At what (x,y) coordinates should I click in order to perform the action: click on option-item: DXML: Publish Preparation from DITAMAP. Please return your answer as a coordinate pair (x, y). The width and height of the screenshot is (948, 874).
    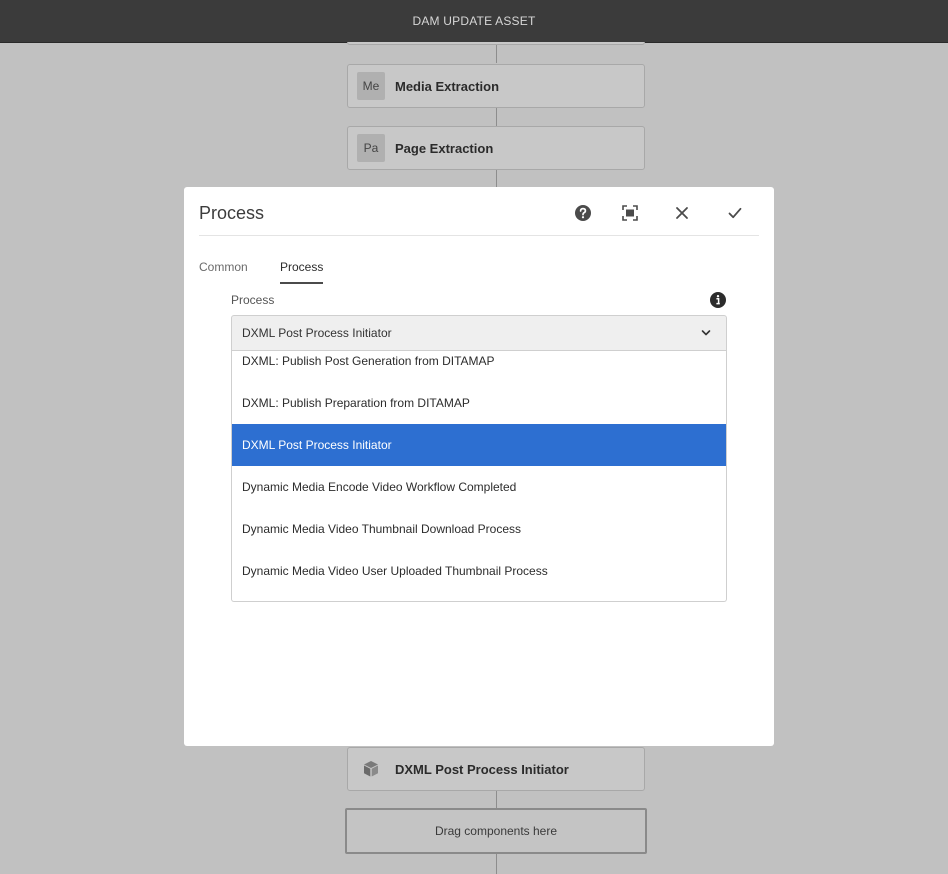
    Looking at the image, I should click on (479, 403).